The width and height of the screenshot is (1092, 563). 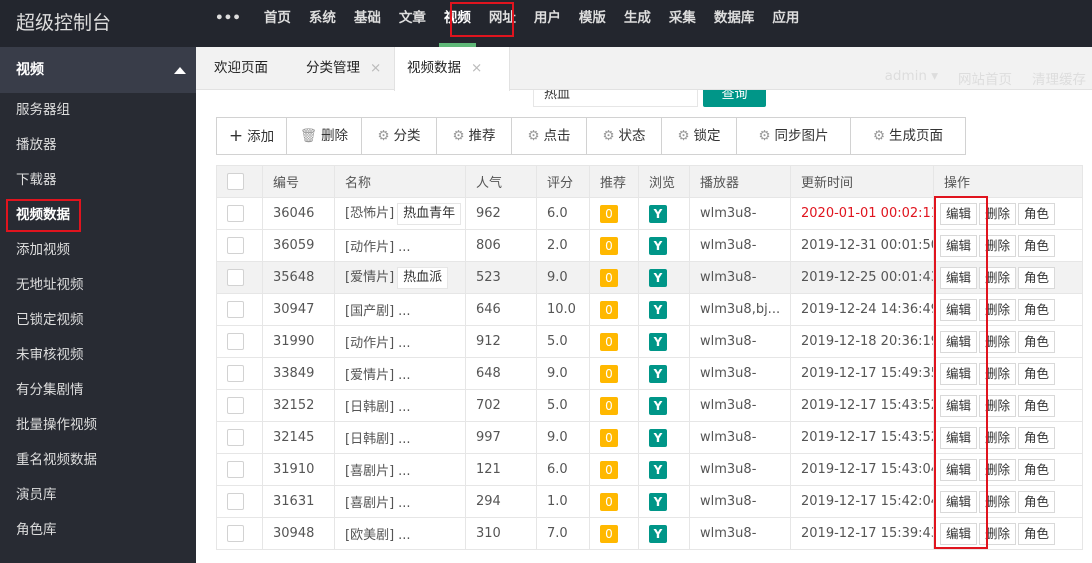 What do you see at coordinates (248, 68) in the screenshot?
I see `tab-welcome: 欢迎页面` at bounding box center [248, 68].